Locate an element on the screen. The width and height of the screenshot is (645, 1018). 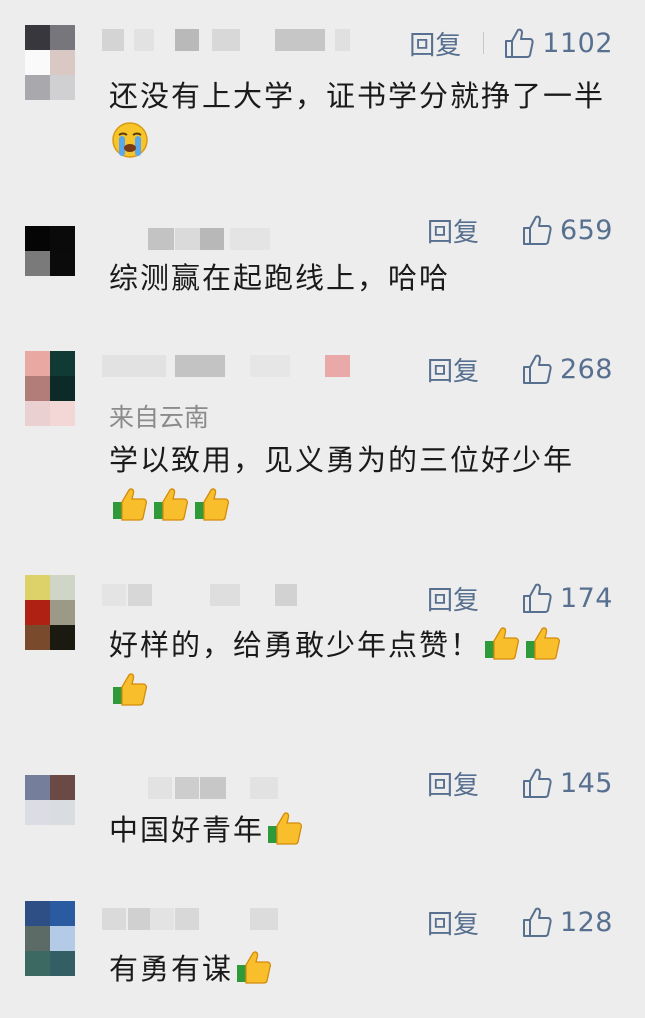
comment-text-content: 中国好青年 is located at coordinates (187, 830).